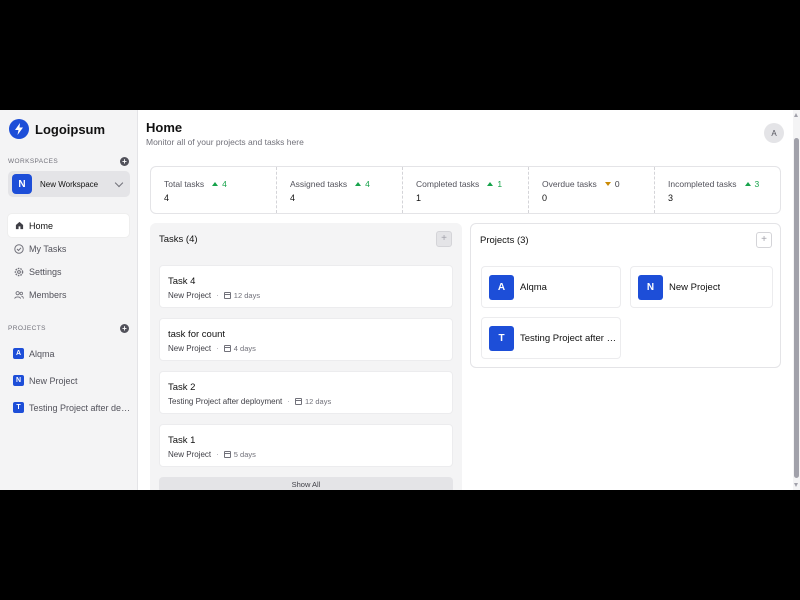 The image size is (800, 600). I want to click on stat-value: 4, so click(167, 198).